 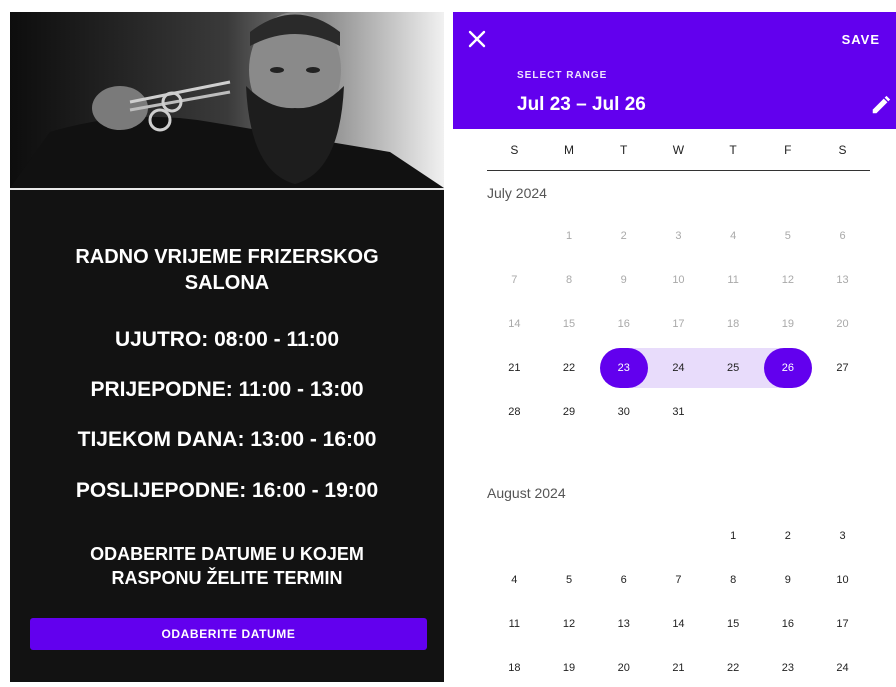 What do you see at coordinates (842, 324) in the screenshot?
I see `day-july-20: 20` at bounding box center [842, 324].